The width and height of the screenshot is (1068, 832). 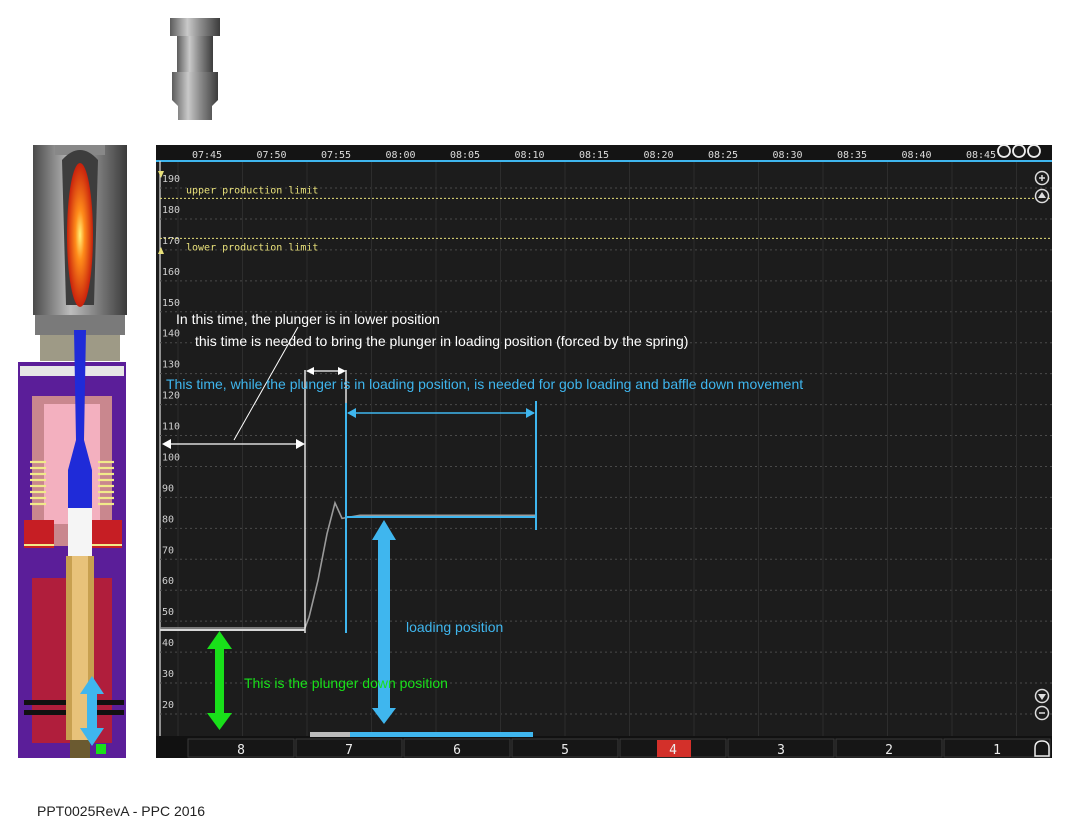 I want to click on y-tick-label: 190, so click(x=171, y=179).